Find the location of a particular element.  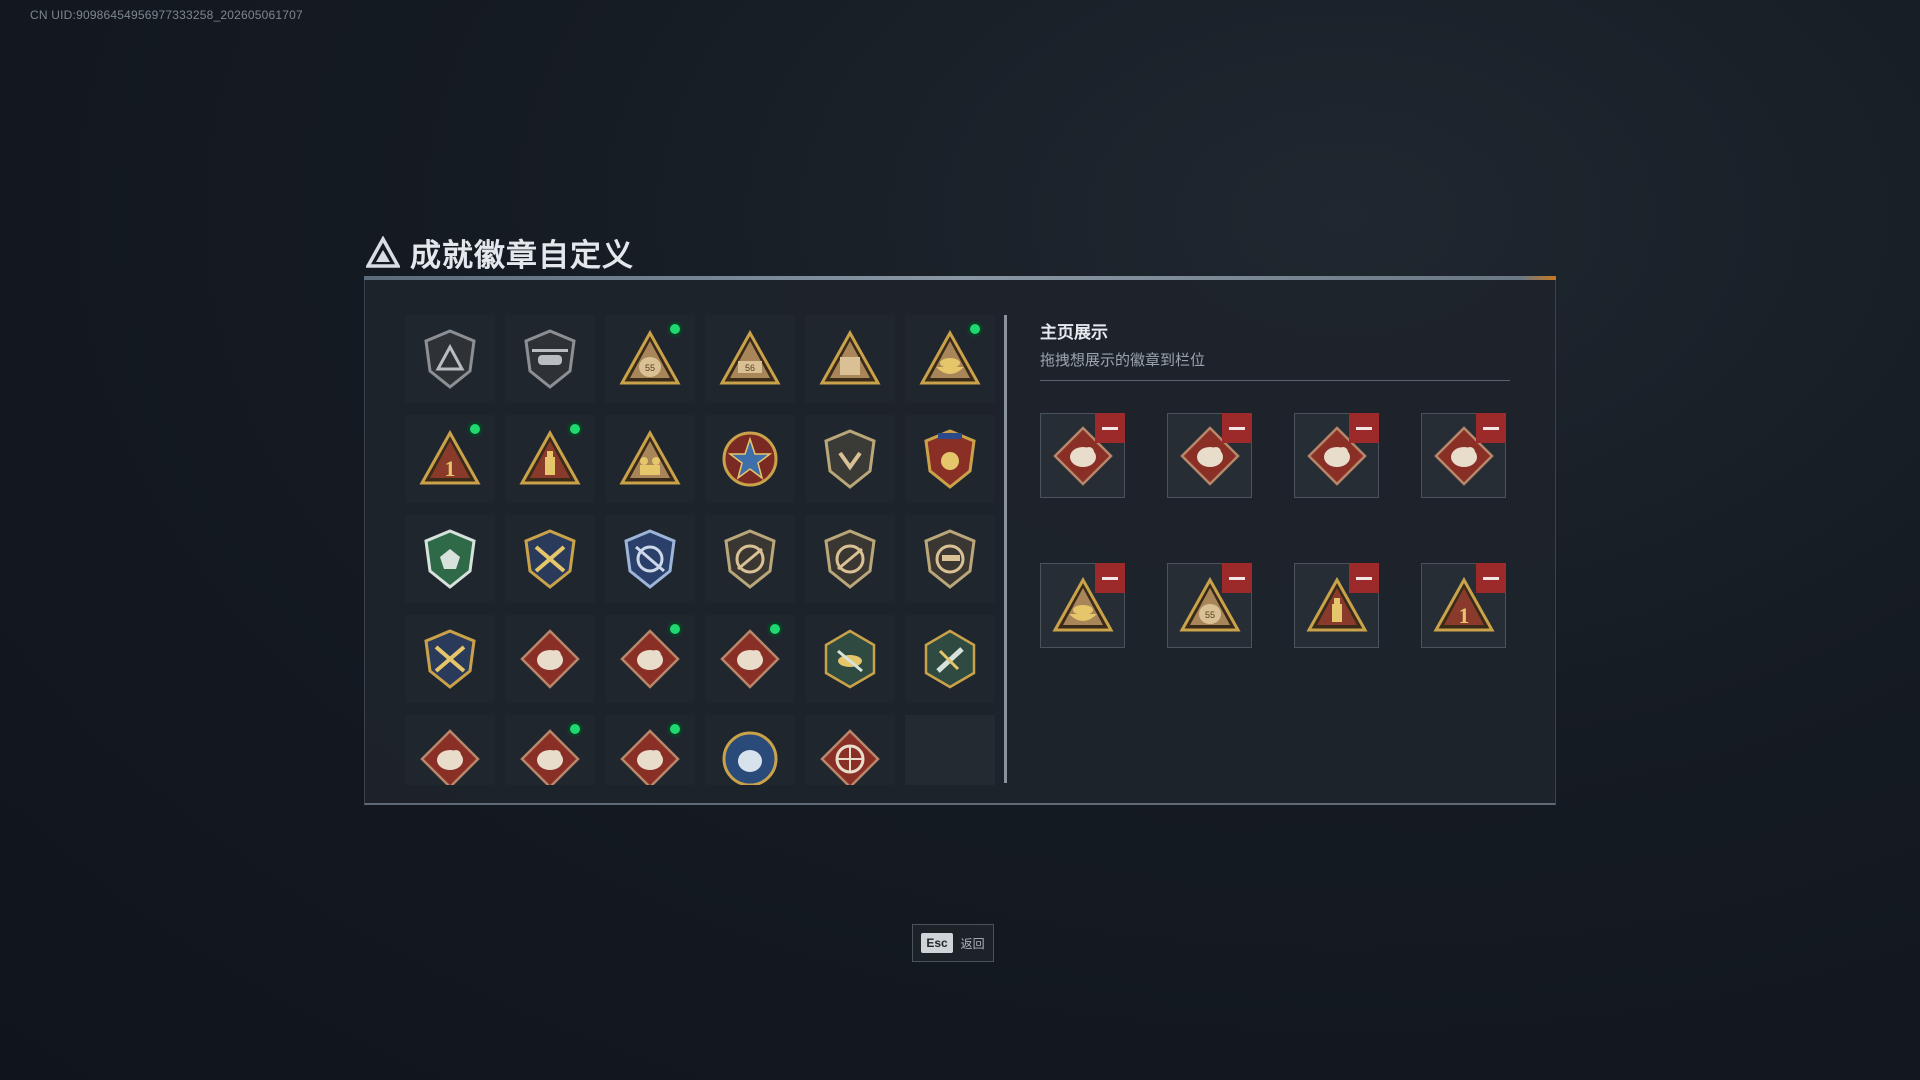

dragon-head-badge-icon is located at coordinates (450, 757).